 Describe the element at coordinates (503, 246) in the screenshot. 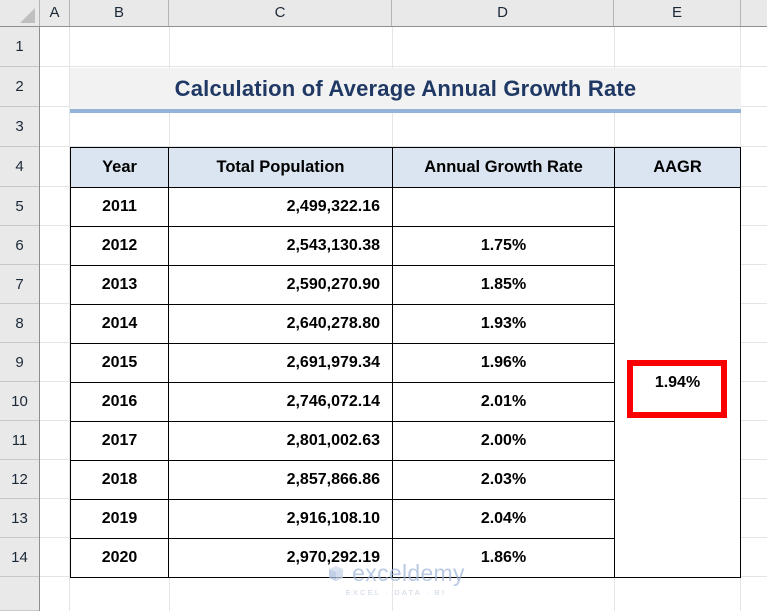

I see `cell-annual-growth-rate: 1.75%` at that location.